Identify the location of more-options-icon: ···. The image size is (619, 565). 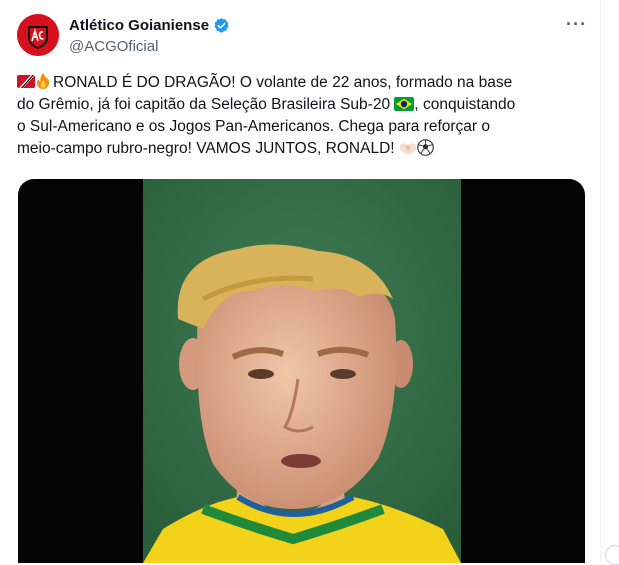
(576, 24).